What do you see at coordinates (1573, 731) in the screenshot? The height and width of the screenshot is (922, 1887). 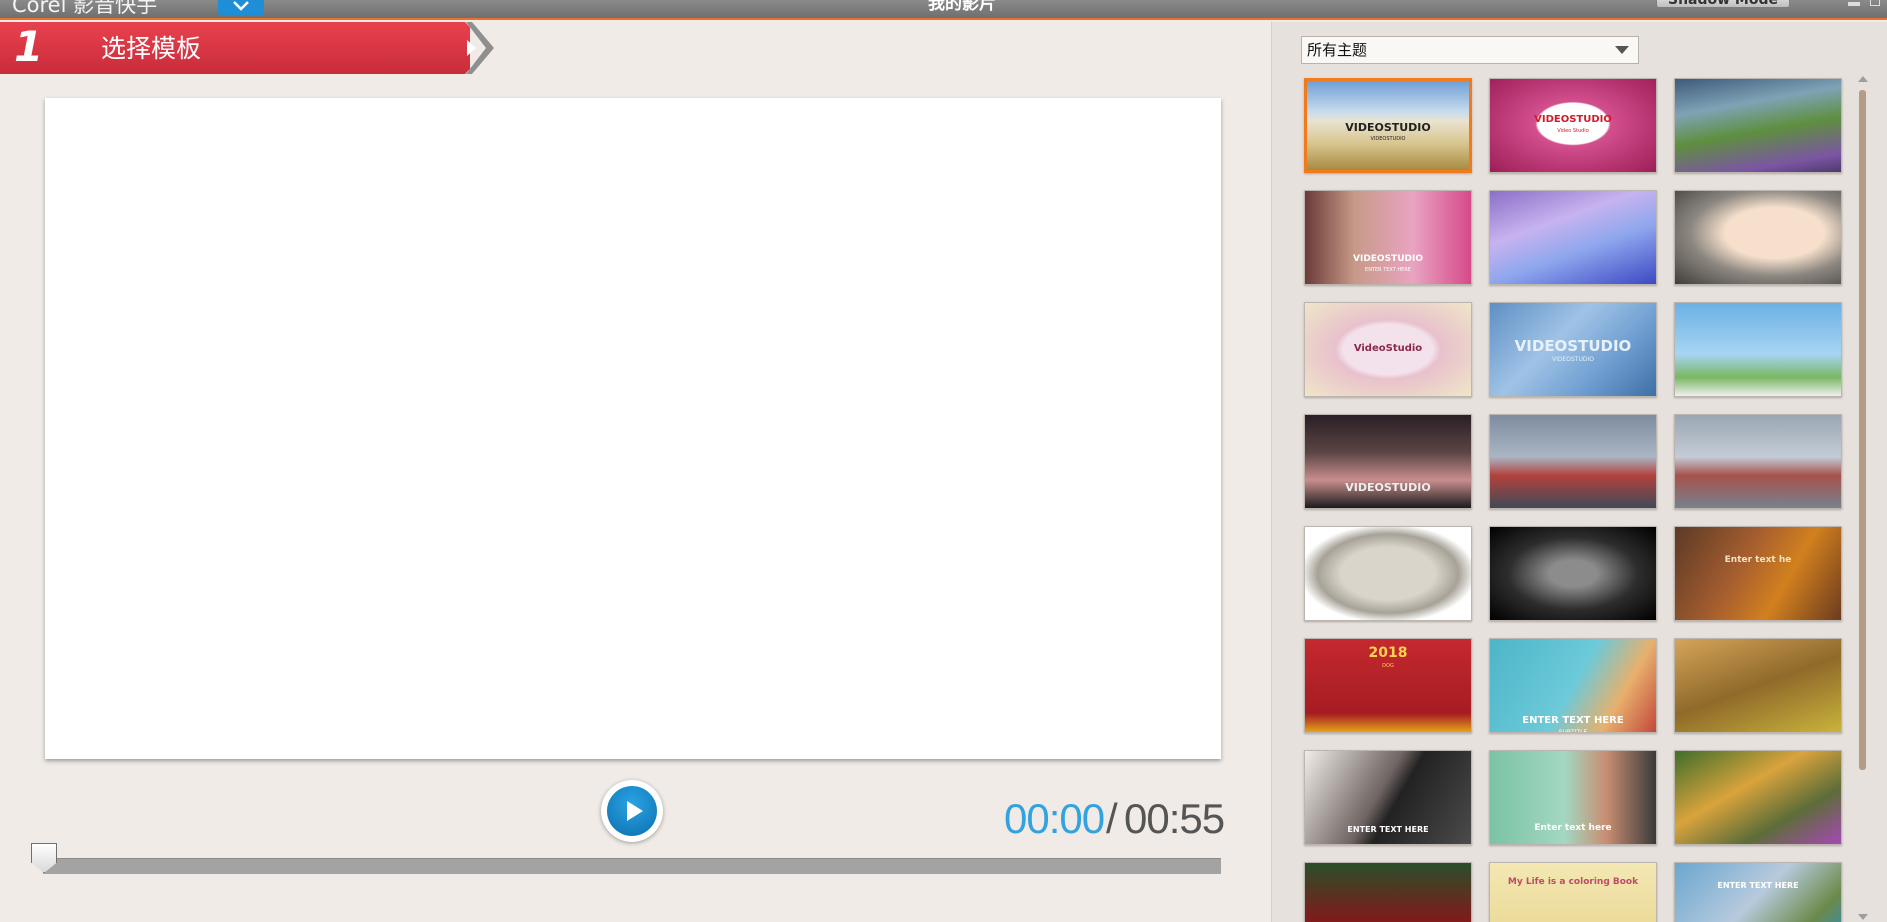 I see `template-subcaption: SUBTITLE` at bounding box center [1573, 731].